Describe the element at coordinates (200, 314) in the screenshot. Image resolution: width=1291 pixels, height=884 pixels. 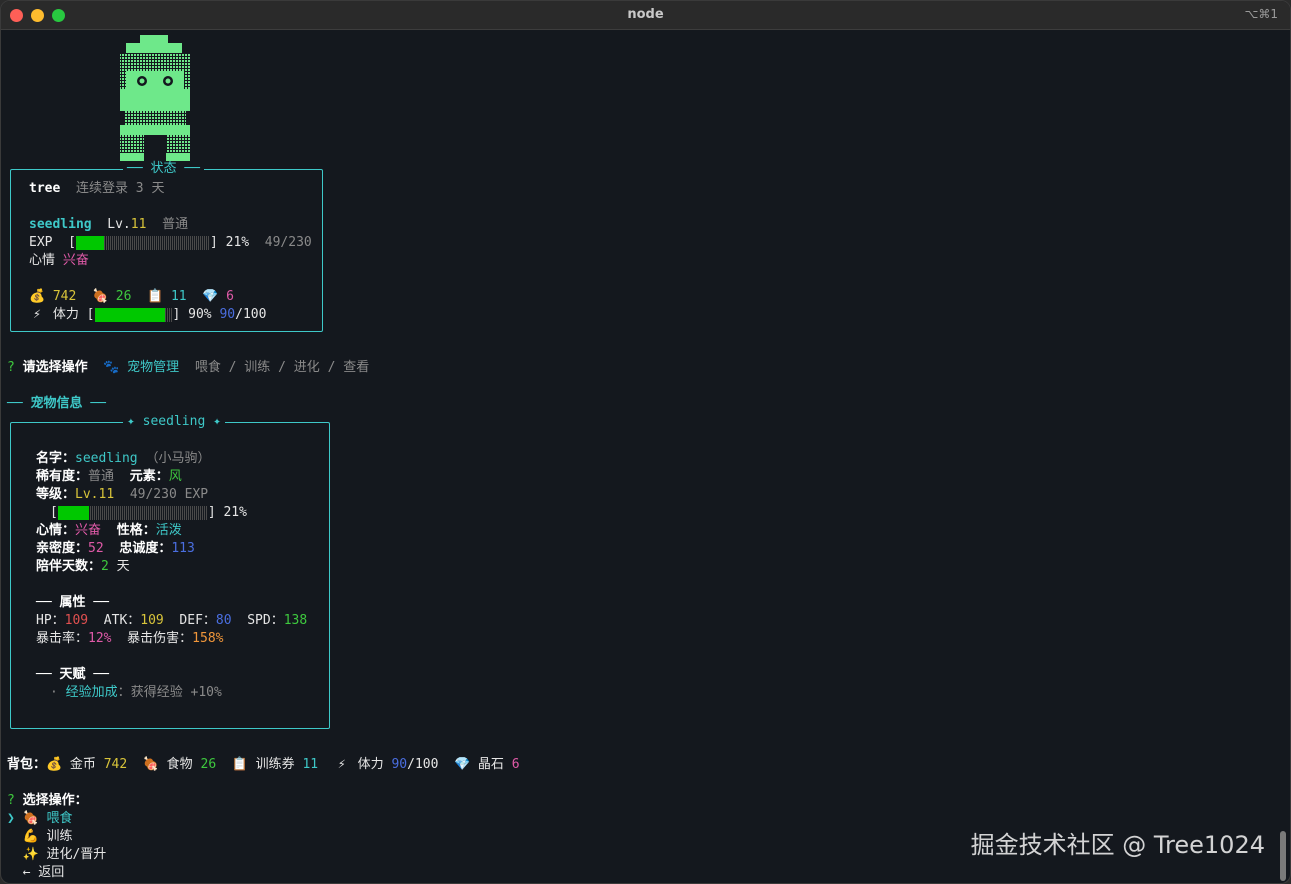
I see `stamina-percent: 90%` at that location.